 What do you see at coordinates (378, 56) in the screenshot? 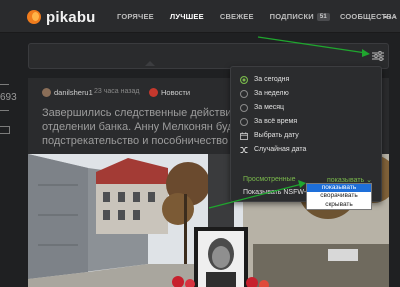
I see `filter-settings-icon` at bounding box center [378, 56].